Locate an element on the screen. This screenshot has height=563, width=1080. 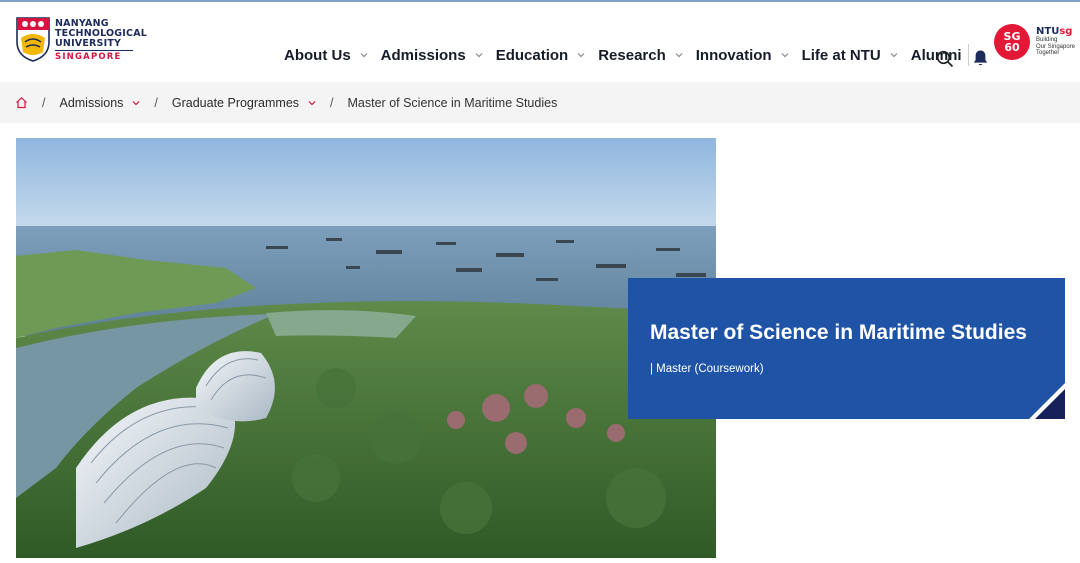
nav-admissions: Admissions is located at coordinates (432, 55).